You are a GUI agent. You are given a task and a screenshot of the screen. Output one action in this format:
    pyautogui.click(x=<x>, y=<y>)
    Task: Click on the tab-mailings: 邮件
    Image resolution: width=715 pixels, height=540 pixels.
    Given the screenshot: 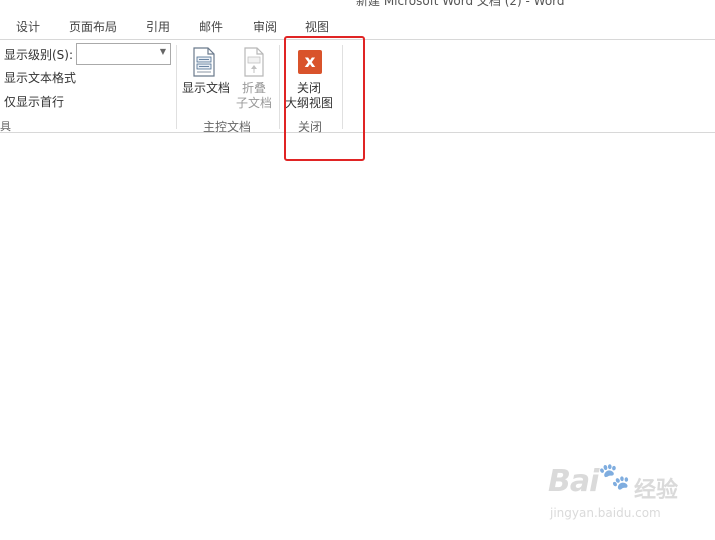 What is the action you would take?
    pyautogui.click(x=211, y=27)
    